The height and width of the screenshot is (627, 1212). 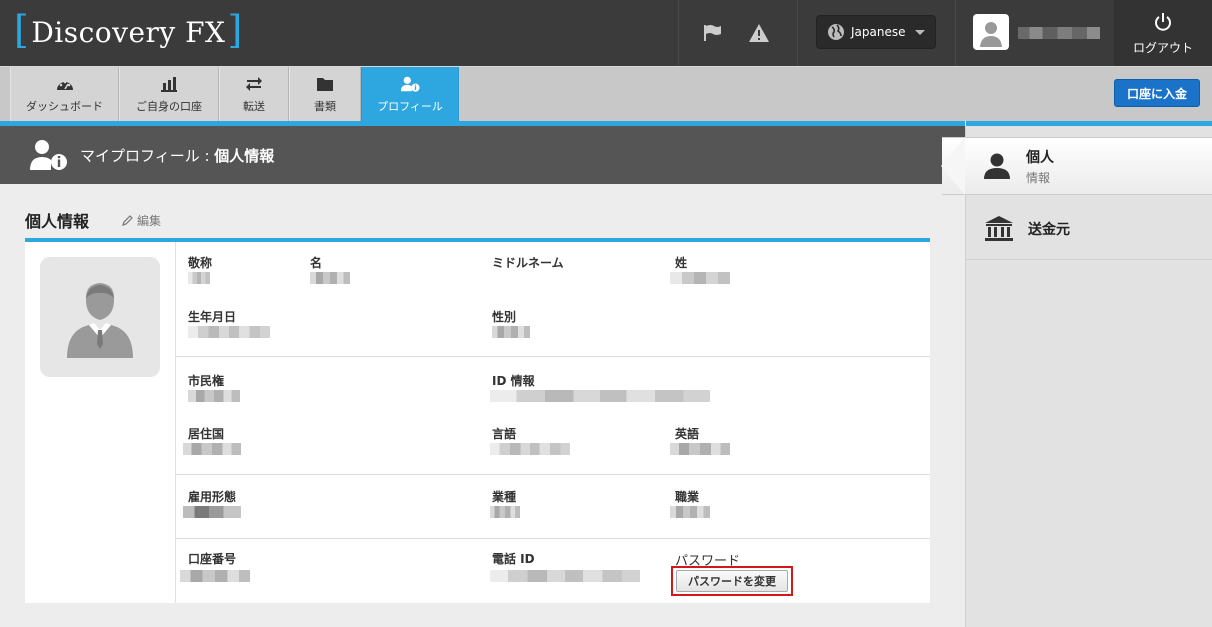 I want to click on language-select: Japanese, so click(x=876, y=32).